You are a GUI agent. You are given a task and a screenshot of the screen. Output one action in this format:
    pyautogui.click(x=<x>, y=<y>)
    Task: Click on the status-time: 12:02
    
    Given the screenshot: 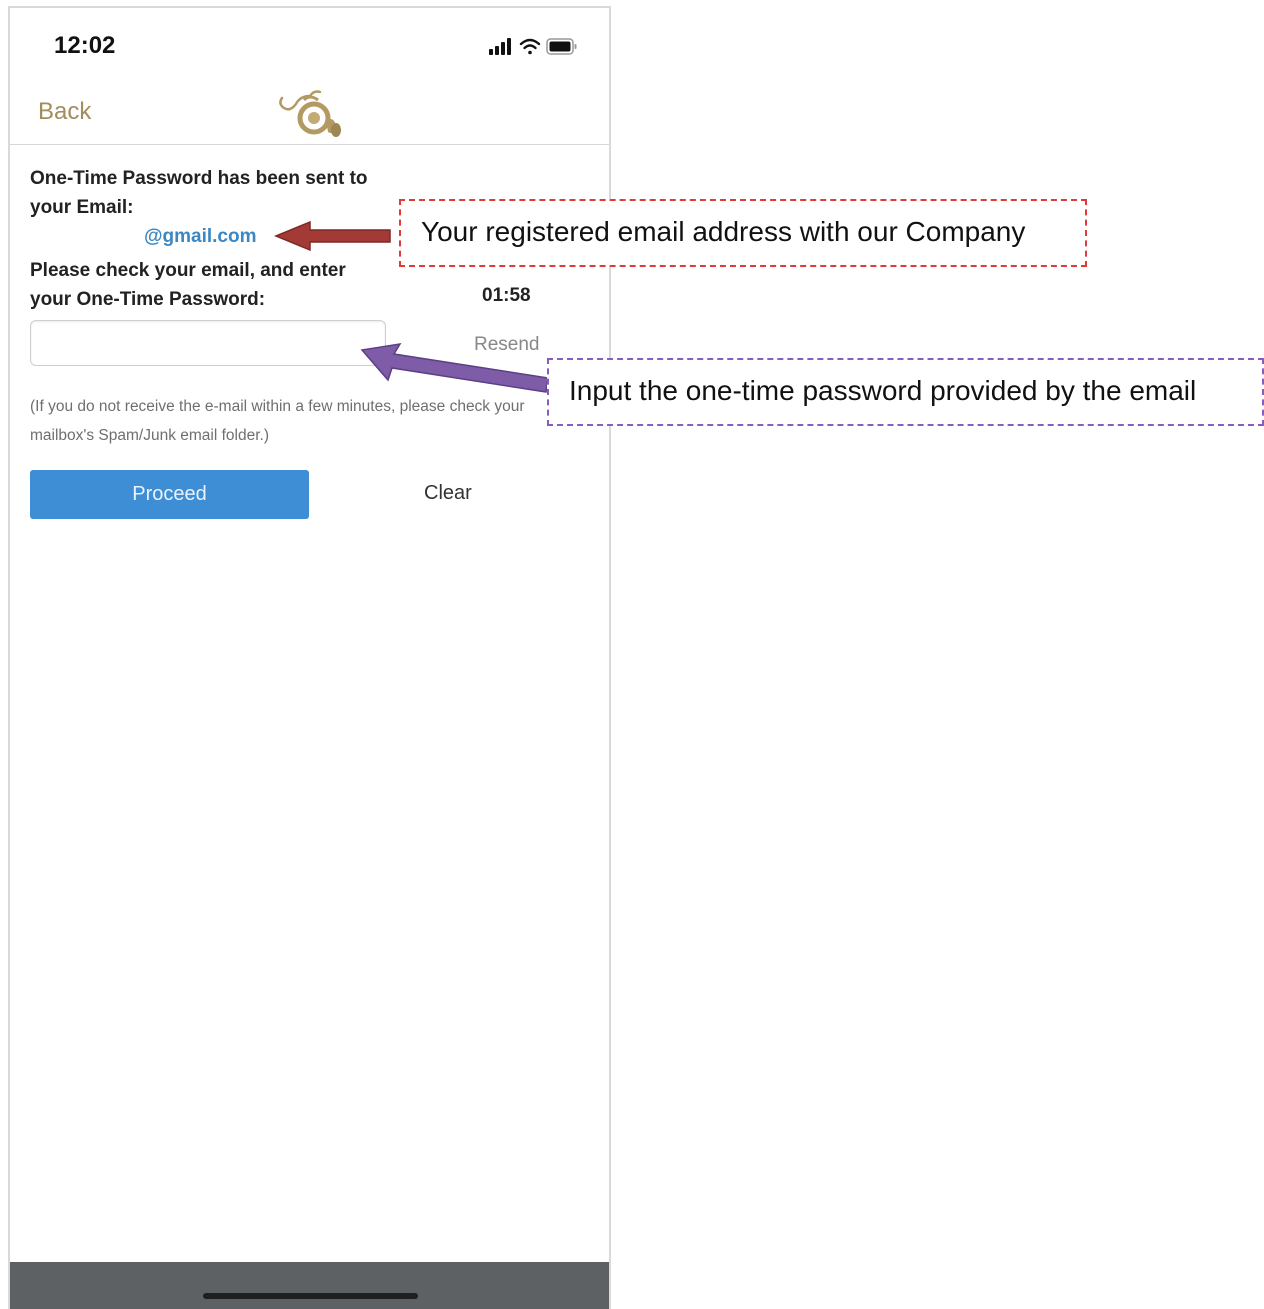 What is the action you would take?
    pyautogui.click(x=85, y=45)
    